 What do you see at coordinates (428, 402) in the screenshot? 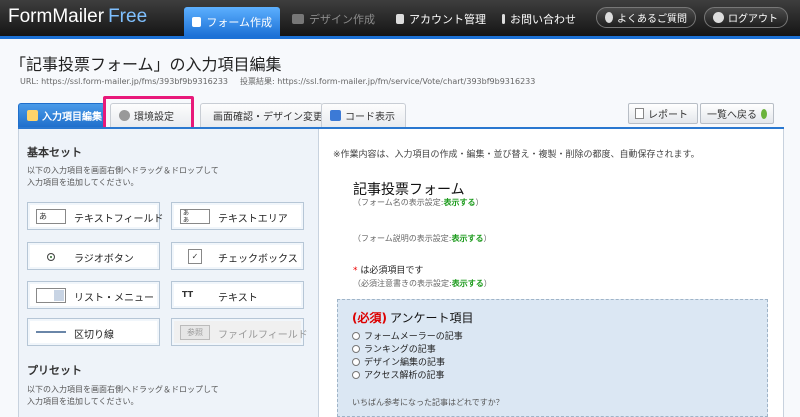
I see `question-help: いちばん参考になった記事はどれですか？` at bounding box center [428, 402].